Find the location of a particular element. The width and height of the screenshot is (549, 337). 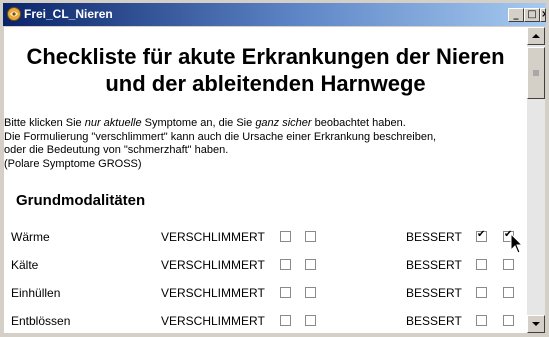

instr-text: Bitte klicken Sie is located at coordinates (44, 123).